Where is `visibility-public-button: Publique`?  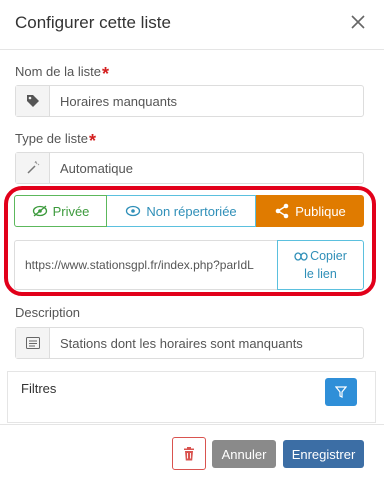
visibility-public-button: Publique is located at coordinates (310, 211).